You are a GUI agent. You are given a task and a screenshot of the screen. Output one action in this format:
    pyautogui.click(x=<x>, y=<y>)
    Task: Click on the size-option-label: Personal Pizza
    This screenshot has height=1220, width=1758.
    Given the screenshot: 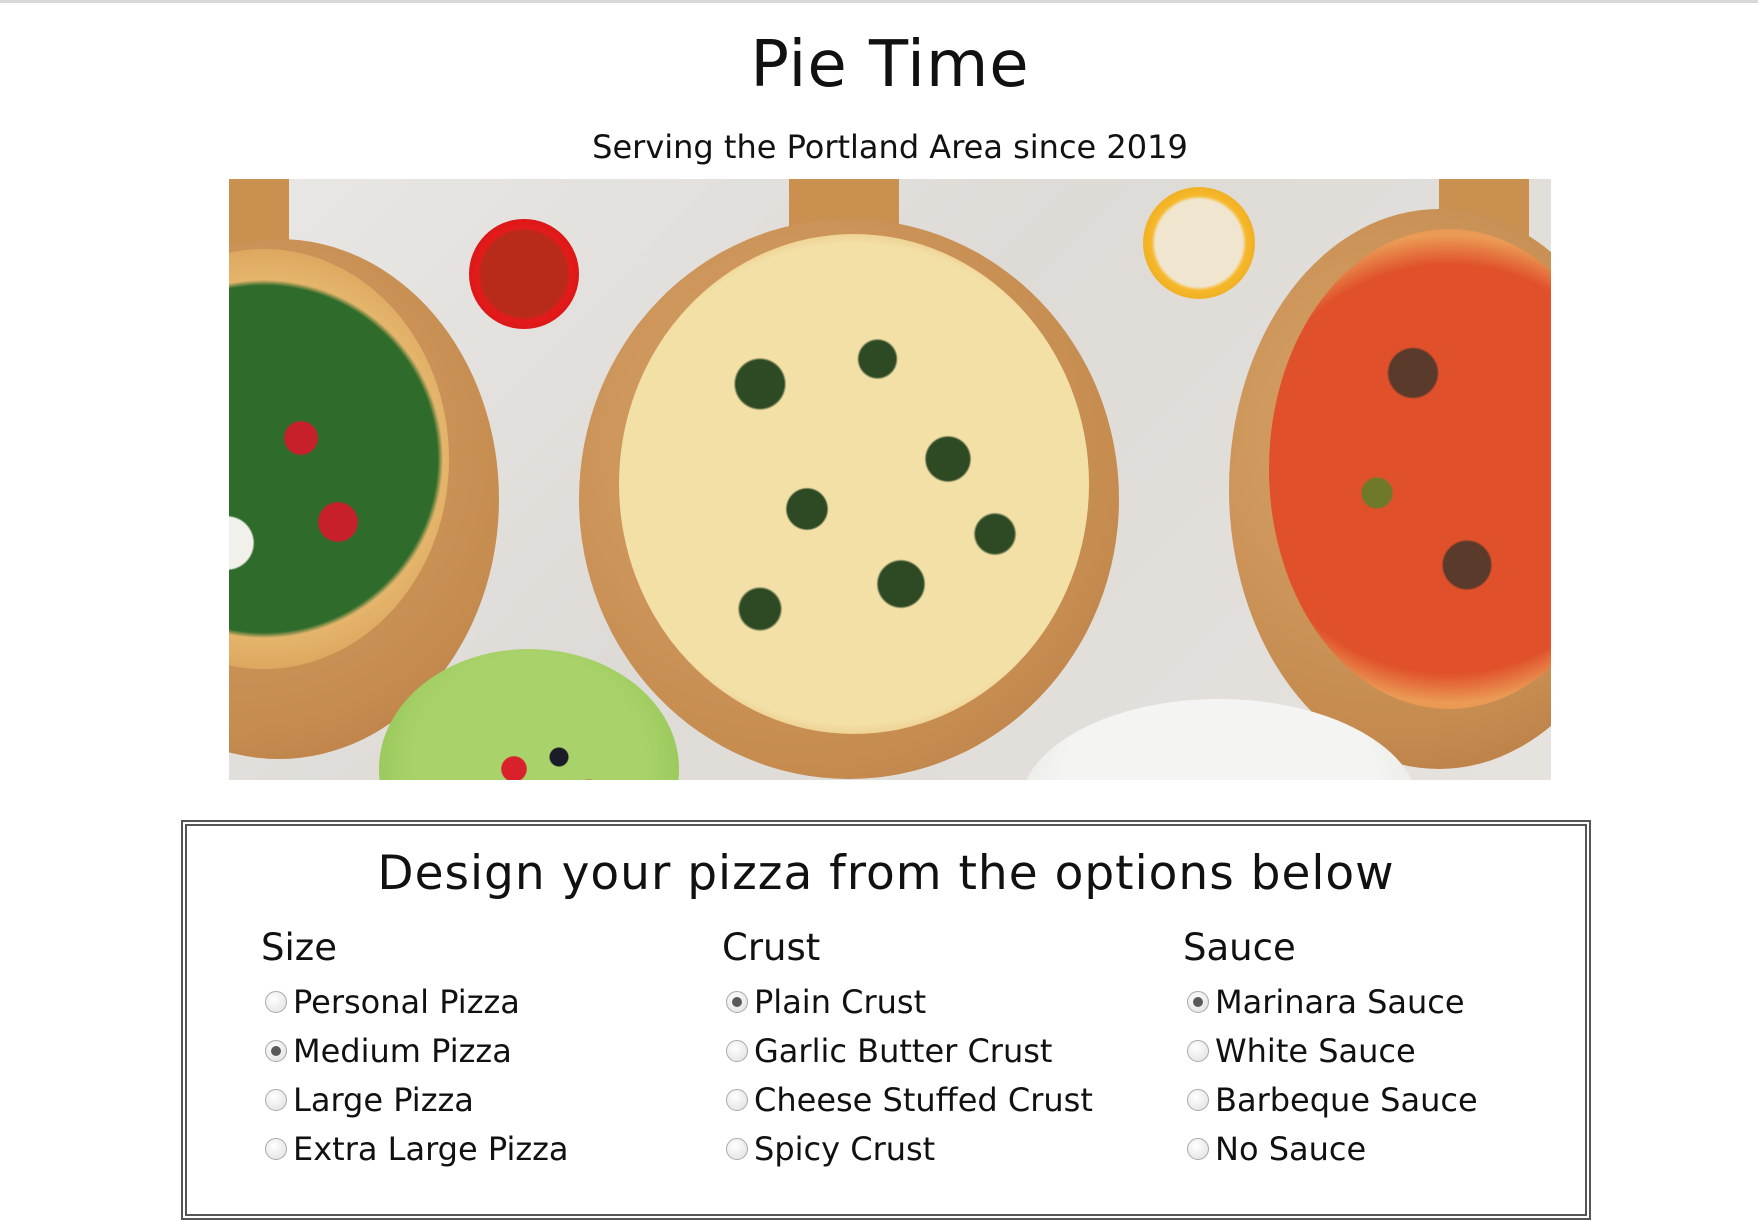 What is the action you would take?
    pyautogui.click(x=406, y=1001)
    